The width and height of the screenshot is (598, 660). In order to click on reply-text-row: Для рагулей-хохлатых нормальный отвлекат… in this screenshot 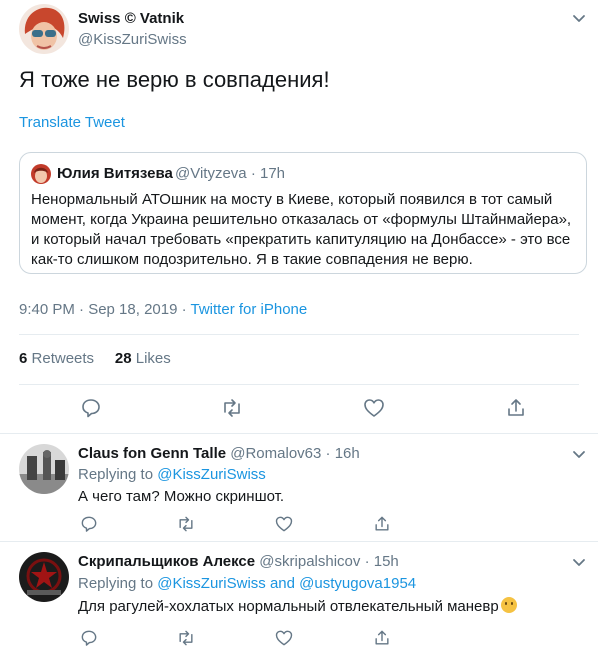, I will do `click(297, 606)`.